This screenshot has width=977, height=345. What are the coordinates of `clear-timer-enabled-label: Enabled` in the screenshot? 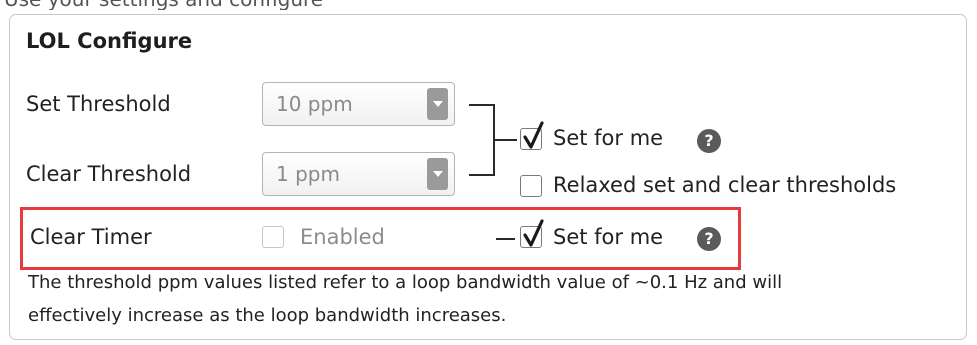 It's located at (342, 237).